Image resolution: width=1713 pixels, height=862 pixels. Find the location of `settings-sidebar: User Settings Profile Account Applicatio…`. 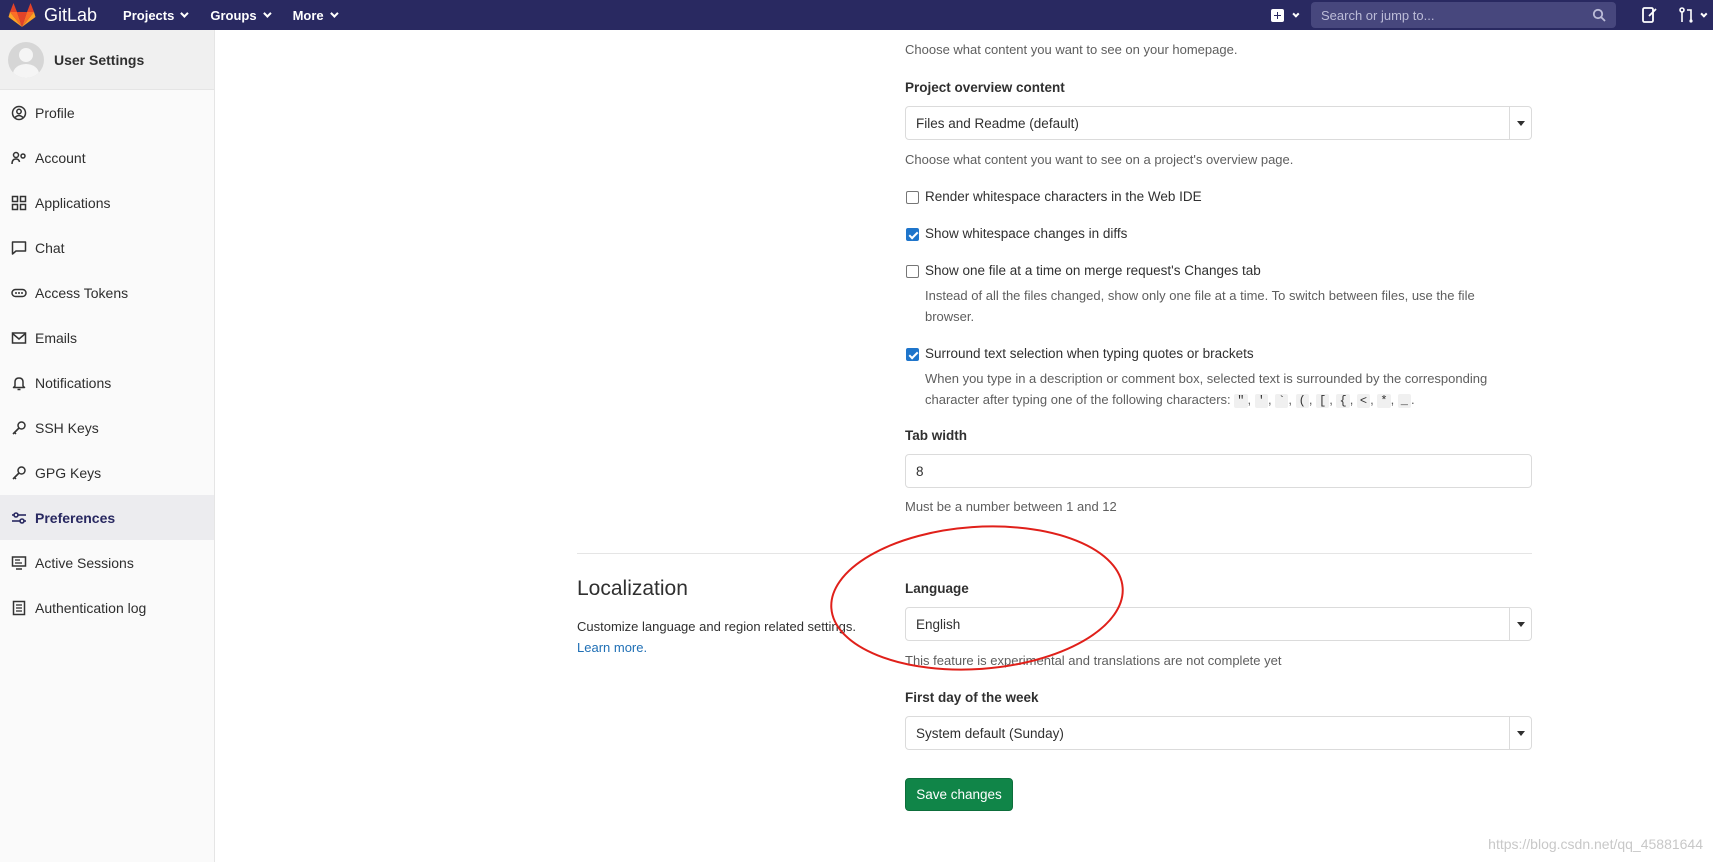

settings-sidebar: User Settings Profile Account Applicatio… is located at coordinates (107, 446).